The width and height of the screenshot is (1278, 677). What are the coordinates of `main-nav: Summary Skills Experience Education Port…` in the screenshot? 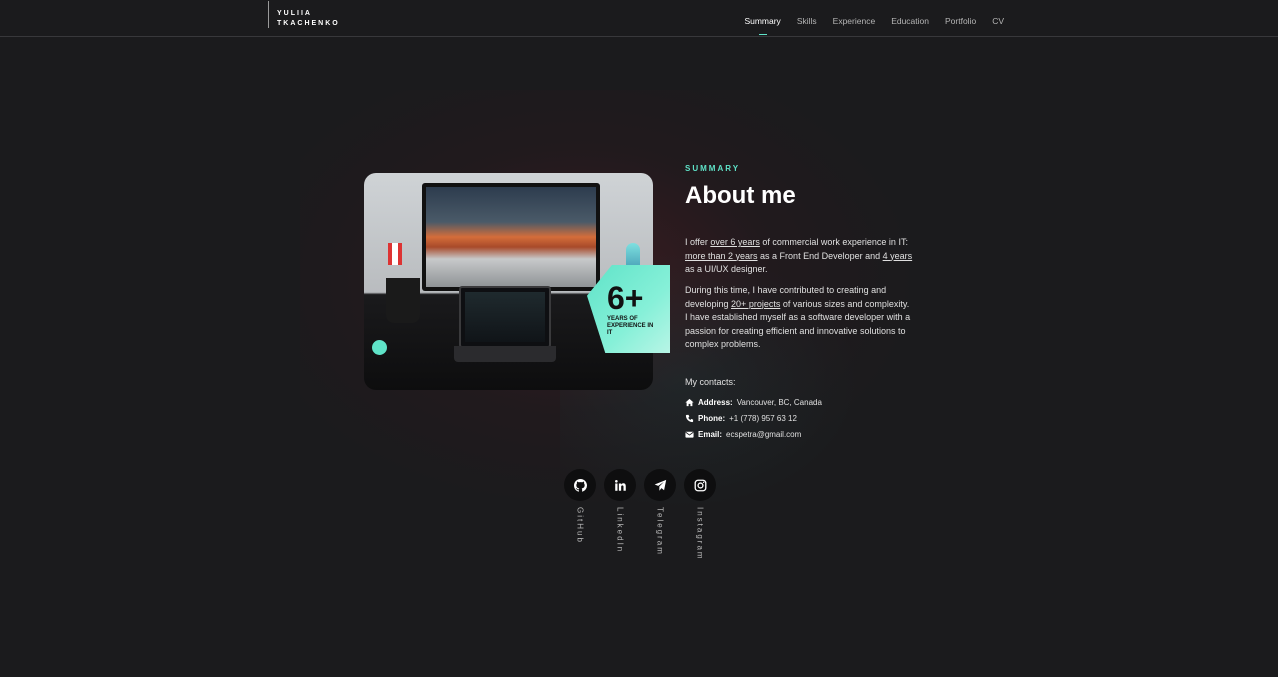 It's located at (874, 21).